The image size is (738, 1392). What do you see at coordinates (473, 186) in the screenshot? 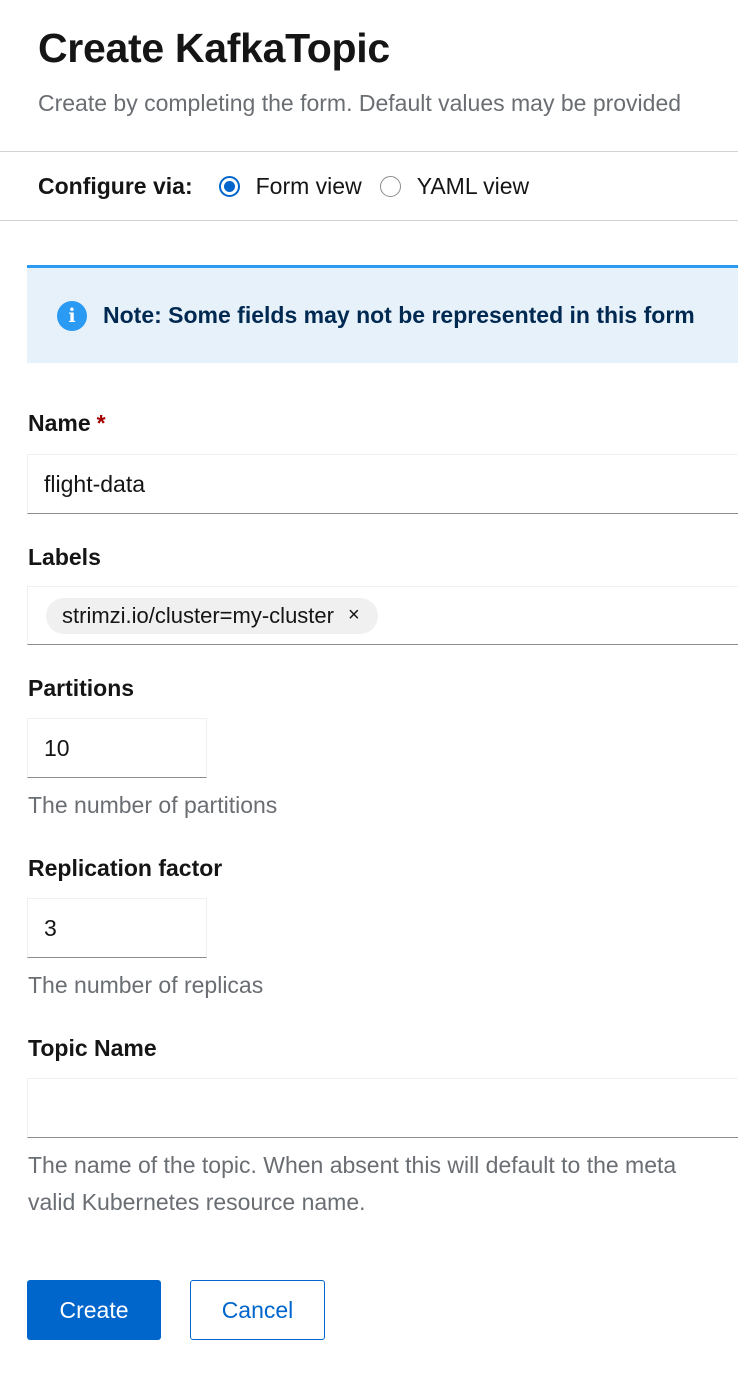
I see `yaml-view-label: YAML view` at bounding box center [473, 186].